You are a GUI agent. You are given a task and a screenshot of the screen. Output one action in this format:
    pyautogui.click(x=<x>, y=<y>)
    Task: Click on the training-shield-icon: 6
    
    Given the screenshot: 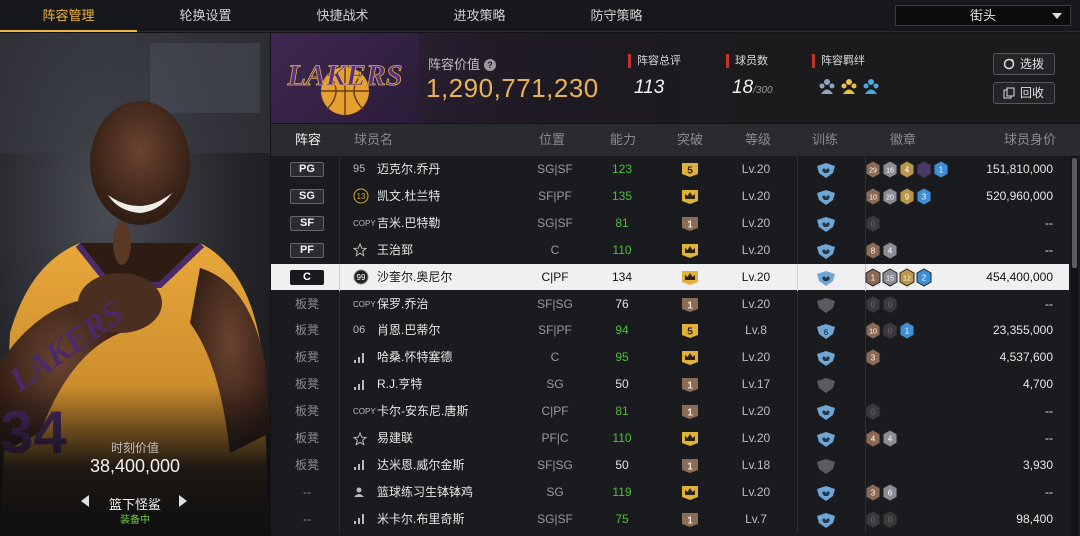 What is the action you would take?
    pyautogui.click(x=826, y=331)
    